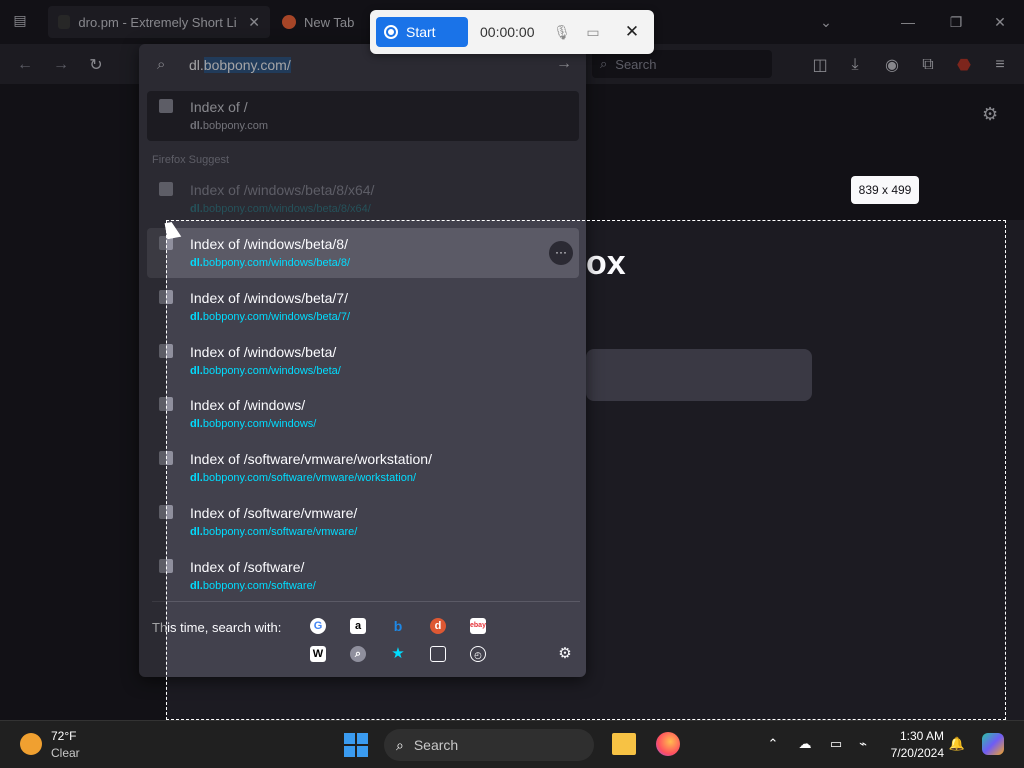  Describe the element at coordinates (398, 626) in the screenshot. I see `bing-icon: b` at that location.